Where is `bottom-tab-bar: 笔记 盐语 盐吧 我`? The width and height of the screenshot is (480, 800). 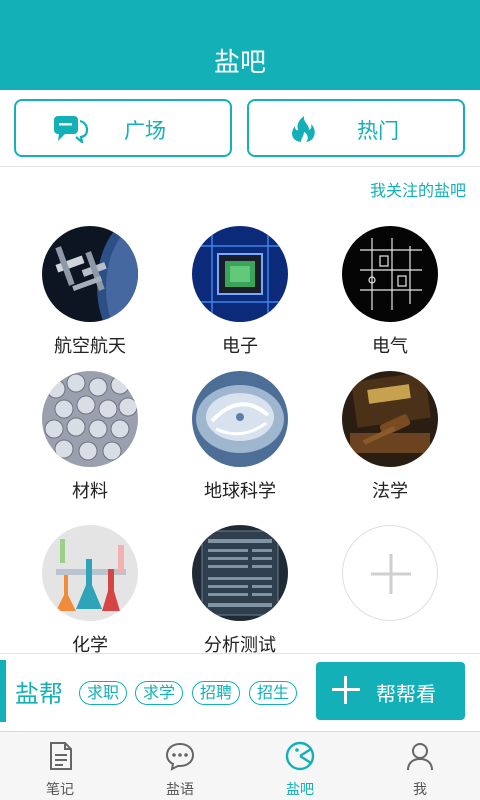
bottom-tab-bar: 笔记 盐语 盐吧 我 is located at coordinates (240, 765).